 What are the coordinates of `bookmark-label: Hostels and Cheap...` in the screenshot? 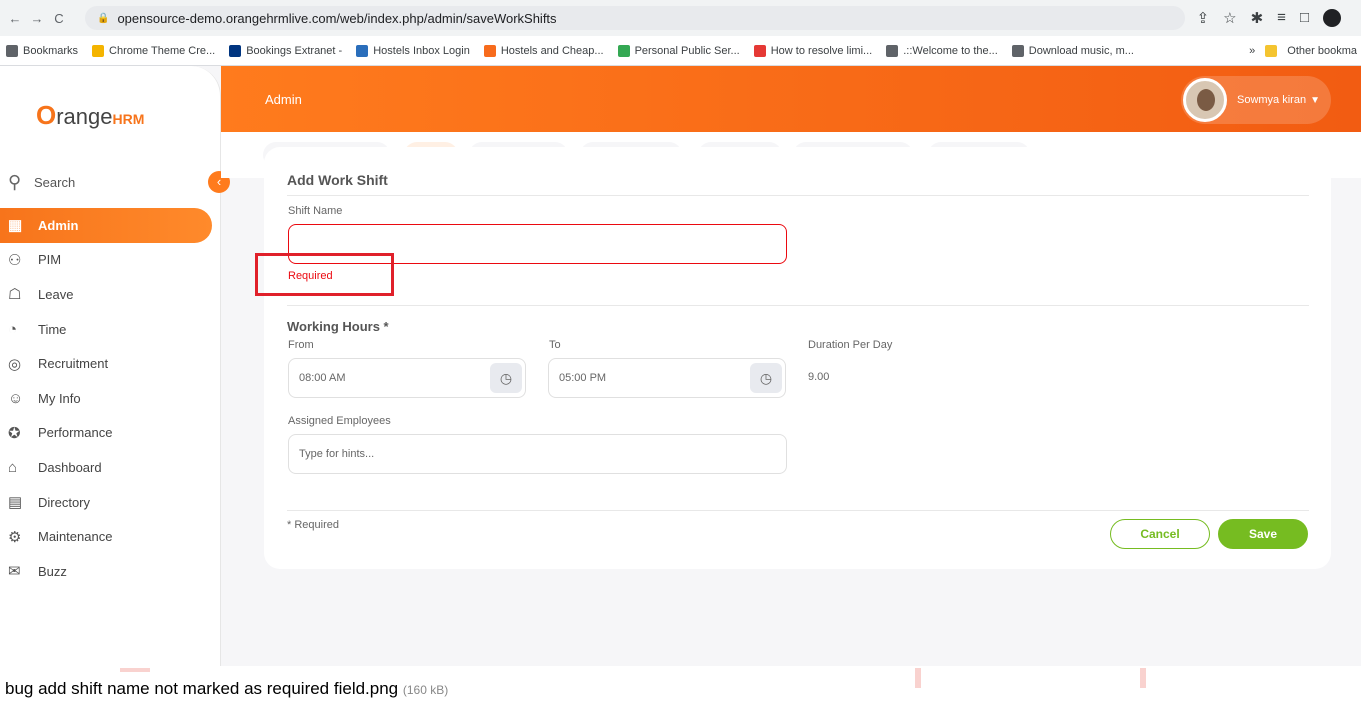 It's located at (552, 50).